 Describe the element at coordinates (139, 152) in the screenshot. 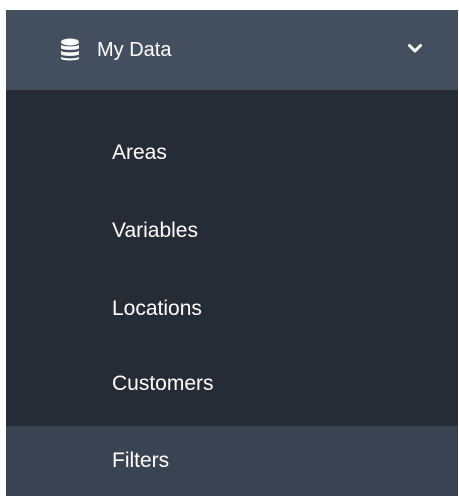

I see `menu-item-label: Areas` at that location.